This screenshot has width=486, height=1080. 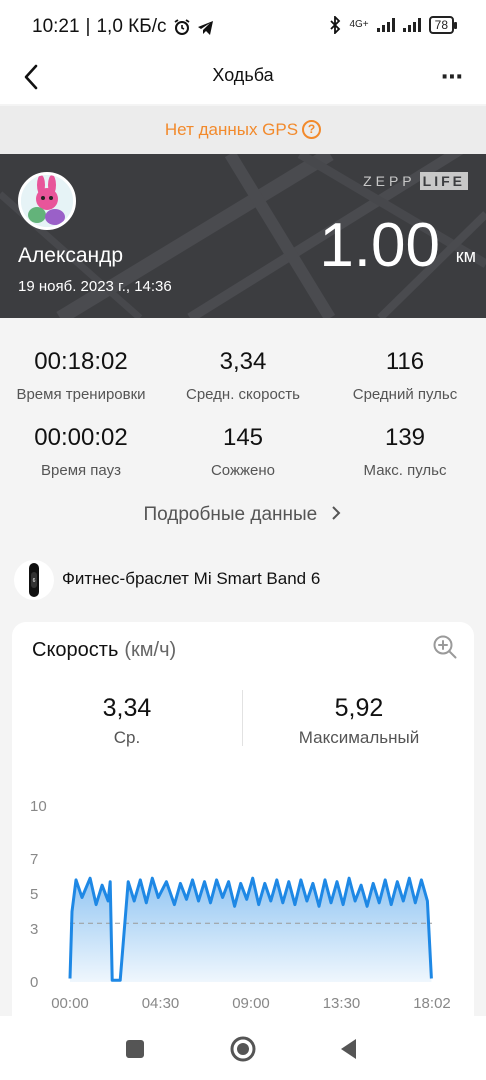 What do you see at coordinates (452, 77) in the screenshot?
I see `more-options-icon: ⋯` at bounding box center [452, 77].